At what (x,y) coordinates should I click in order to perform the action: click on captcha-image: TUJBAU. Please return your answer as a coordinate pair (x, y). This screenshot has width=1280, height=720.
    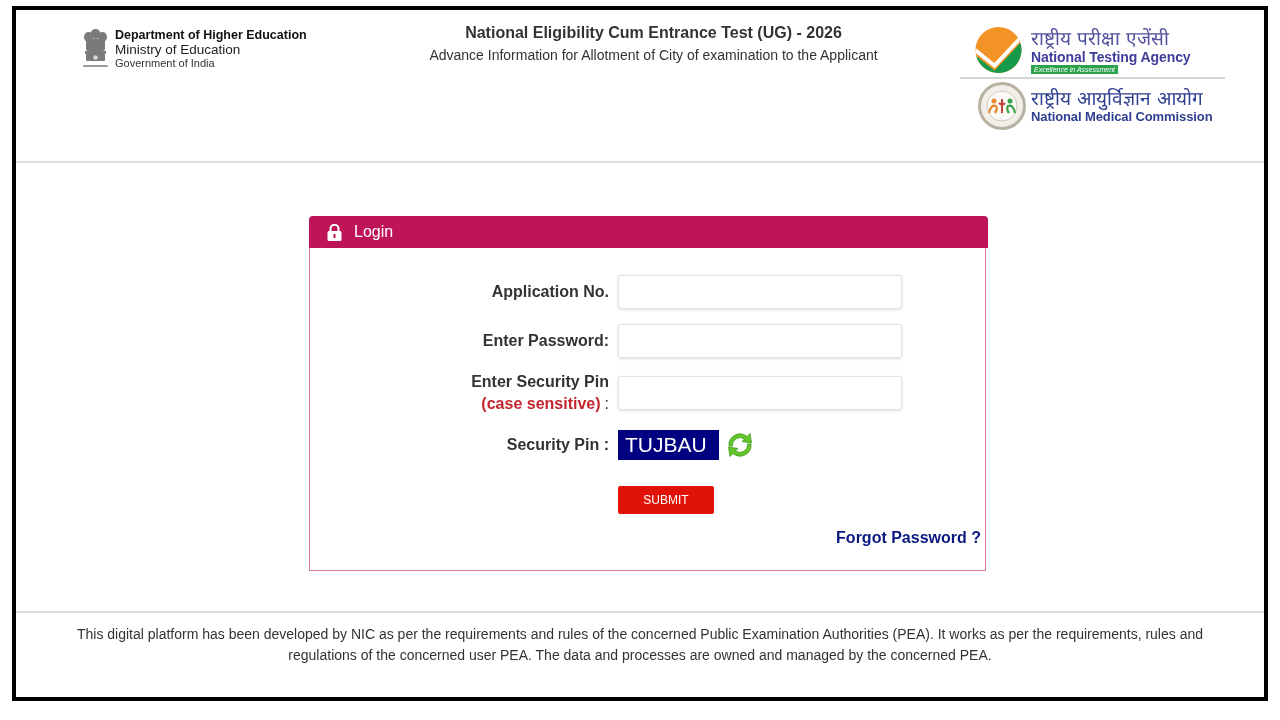
    Looking at the image, I should click on (668, 445).